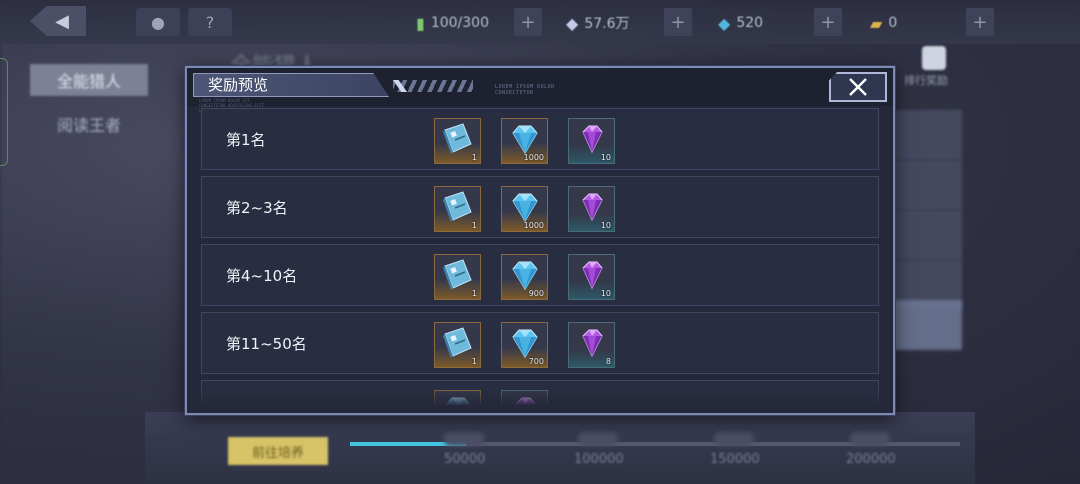  What do you see at coordinates (4, 112) in the screenshot?
I see `side-panel-frame` at bounding box center [4, 112].